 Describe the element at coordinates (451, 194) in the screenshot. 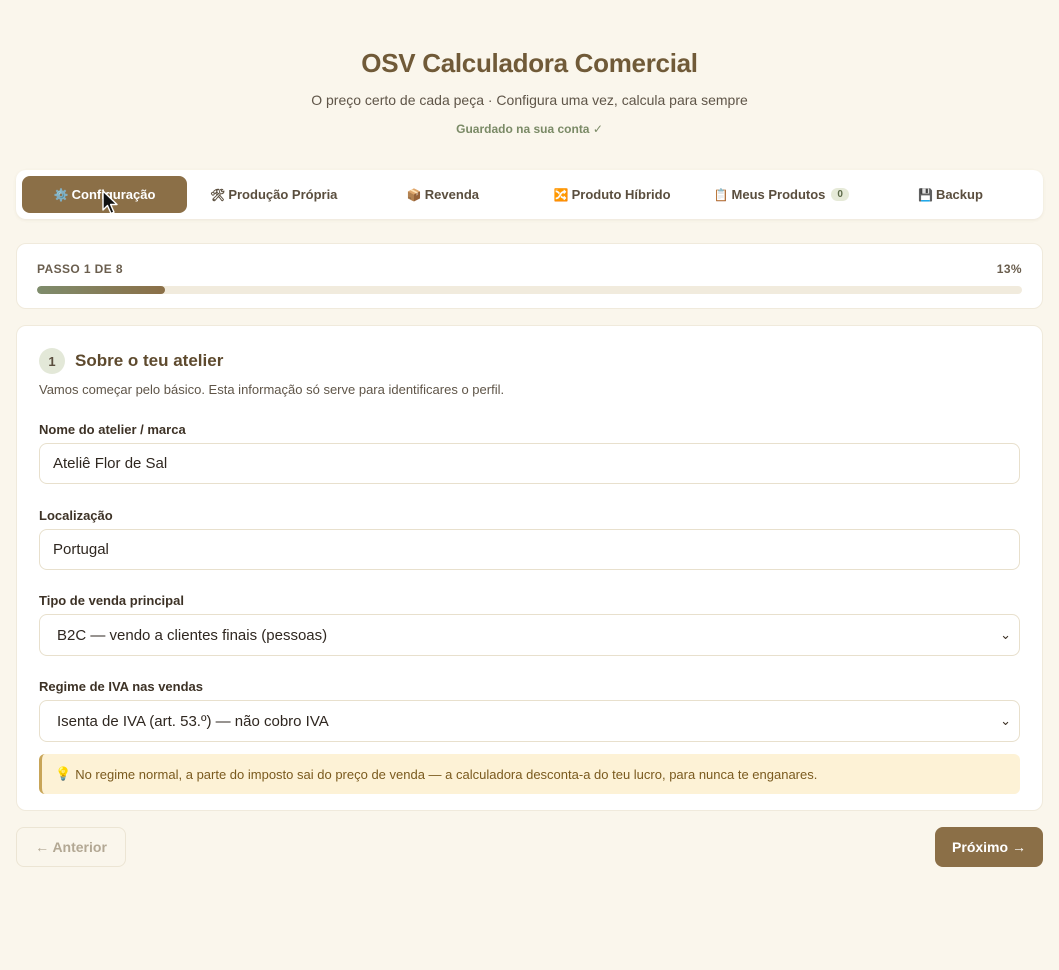

I see `tab-label: Revenda` at that location.